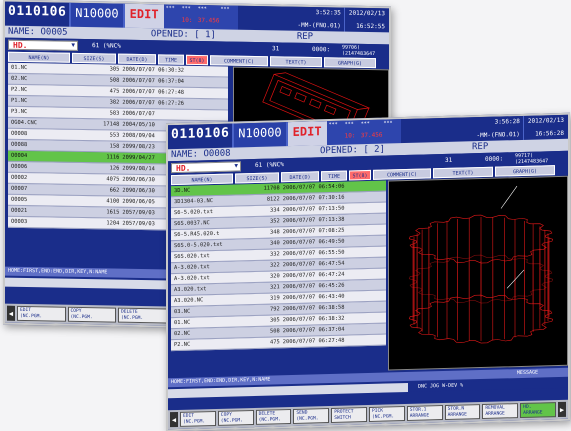 Image resolution: width=571 pixels, height=431 pixels. What do you see at coordinates (449, 160) in the screenshot?
I see `file-count: 31` at bounding box center [449, 160].